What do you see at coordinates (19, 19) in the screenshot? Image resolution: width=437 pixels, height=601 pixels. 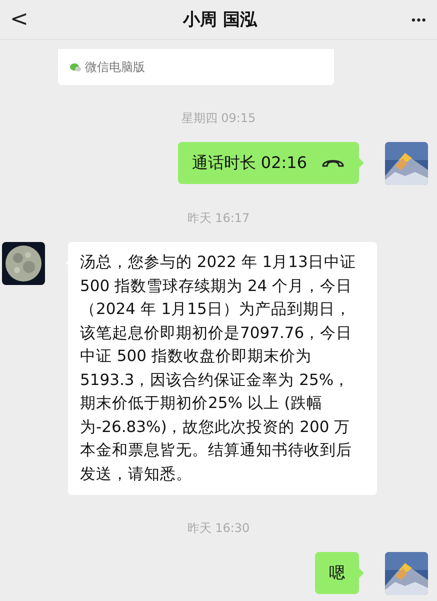 I see `back-button: <` at bounding box center [19, 19].